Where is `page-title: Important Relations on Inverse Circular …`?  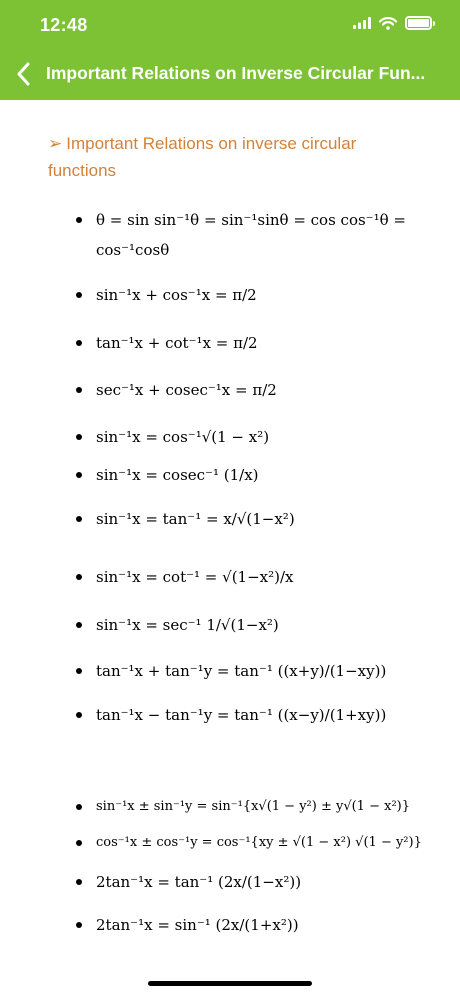 page-title: Important Relations on Inverse Circular … is located at coordinates (236, 73).